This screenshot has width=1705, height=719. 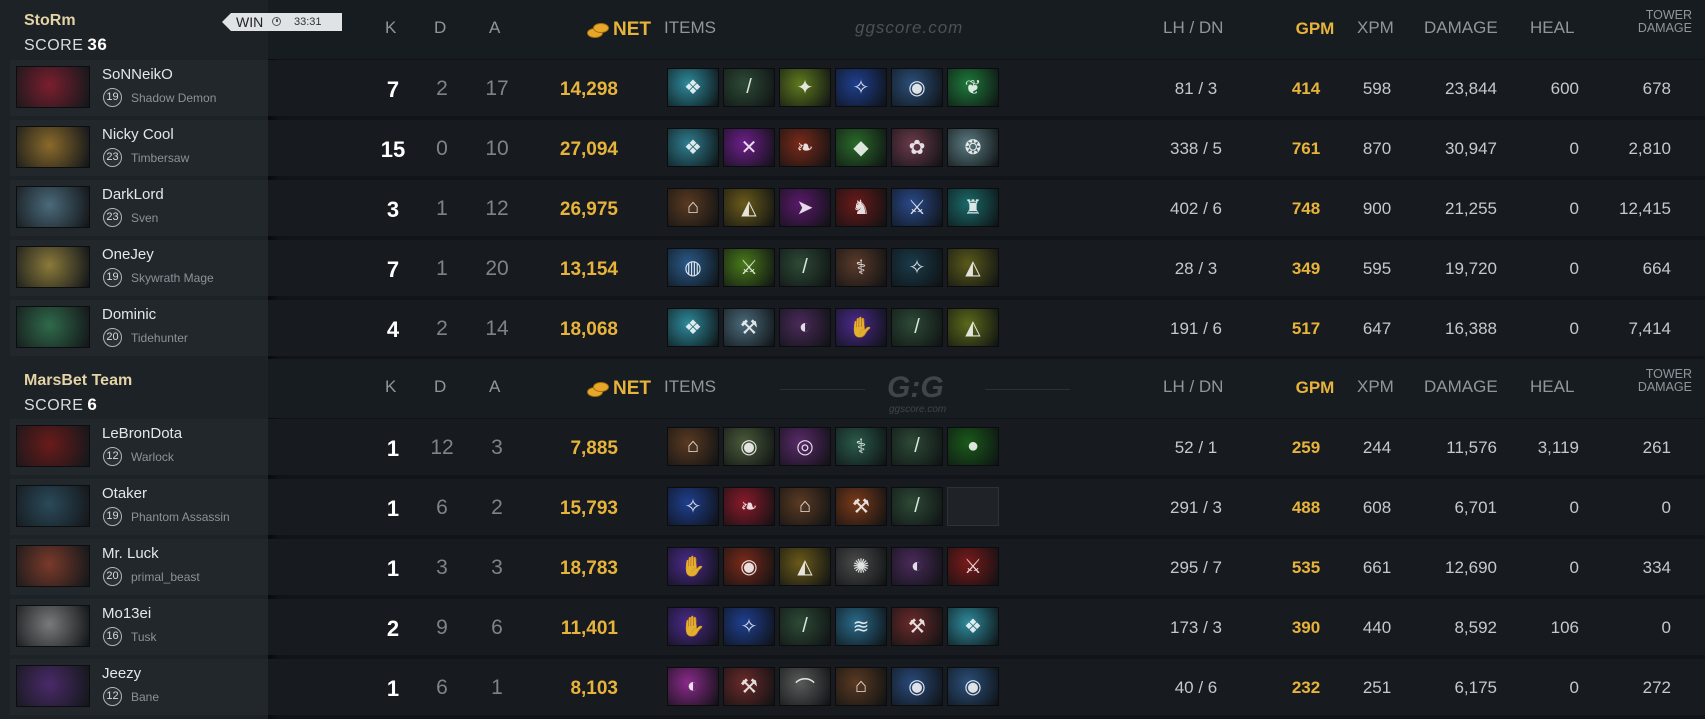 What do you see at coordinates (973, 87) in the screenshot?
I see `item-slot: ❦` at bounding box center [973, 87].